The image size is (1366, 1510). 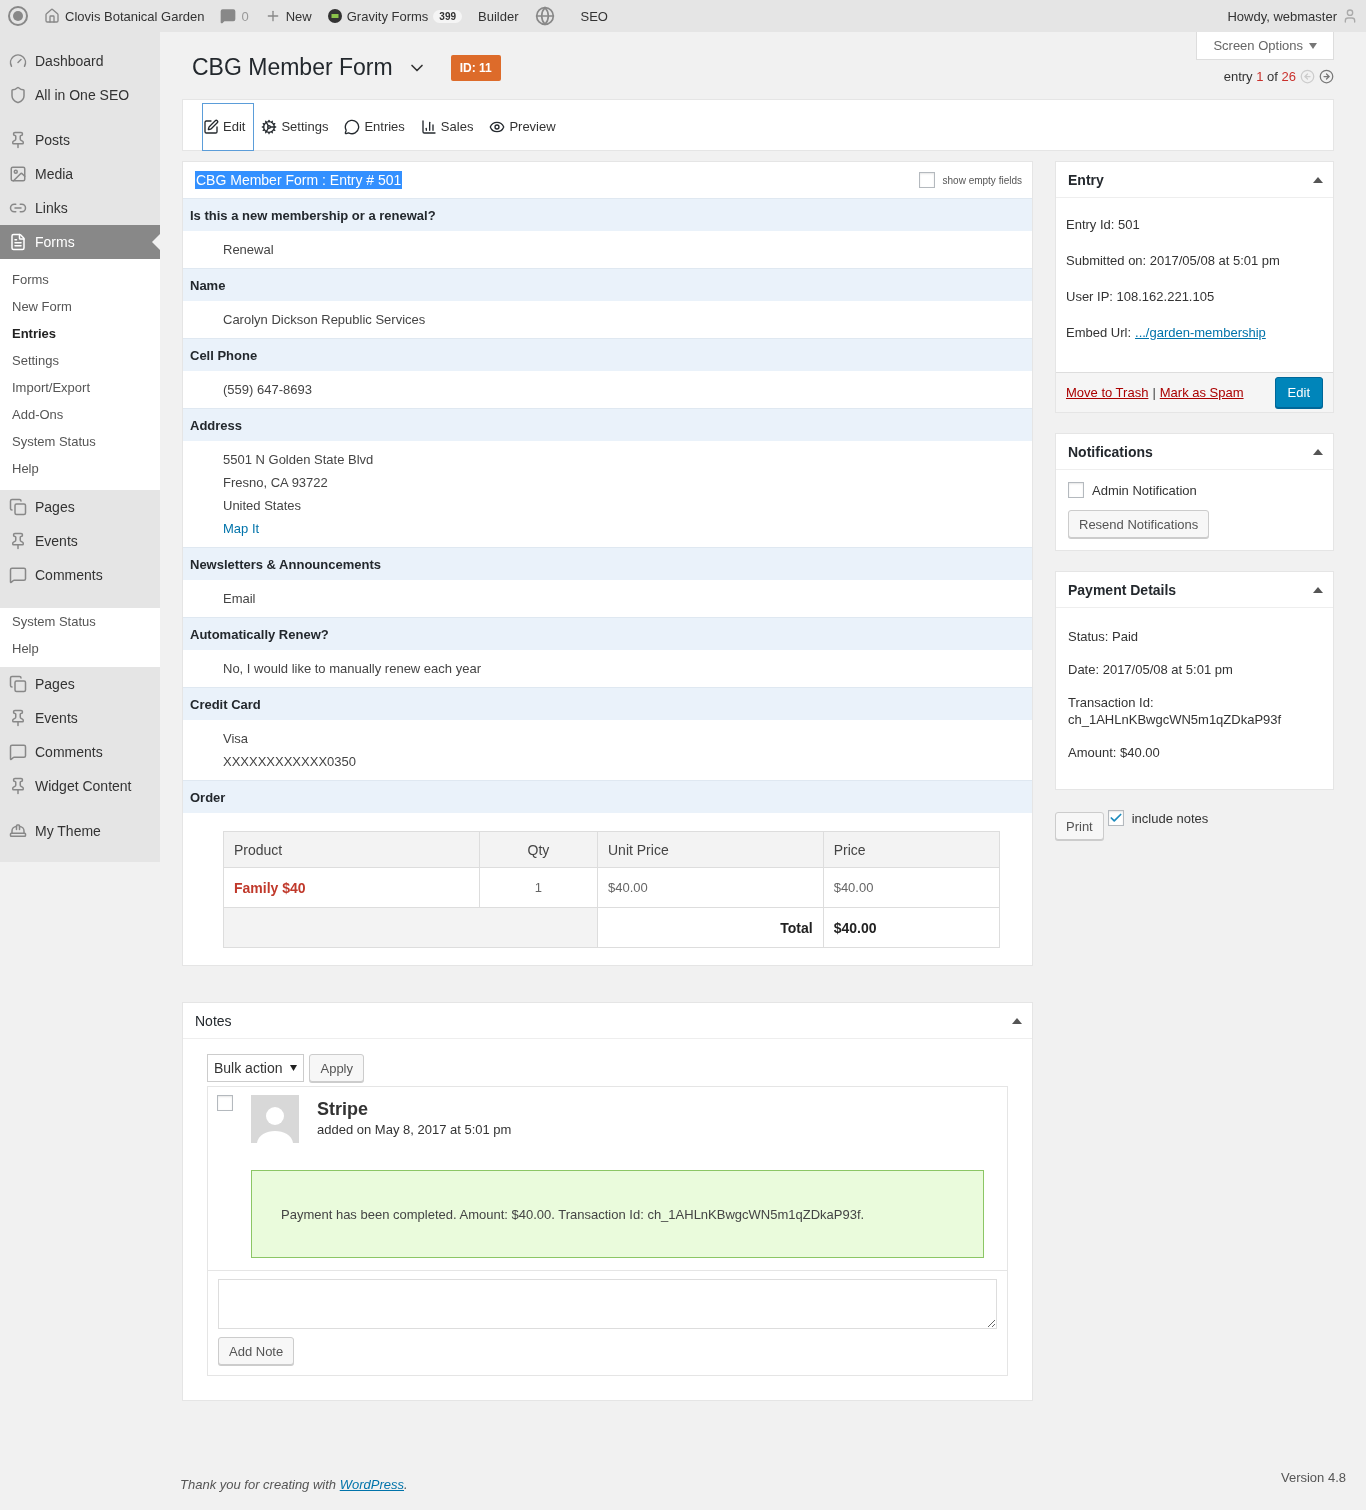 I want to click on logo-icon, so click(x=18, y=16).